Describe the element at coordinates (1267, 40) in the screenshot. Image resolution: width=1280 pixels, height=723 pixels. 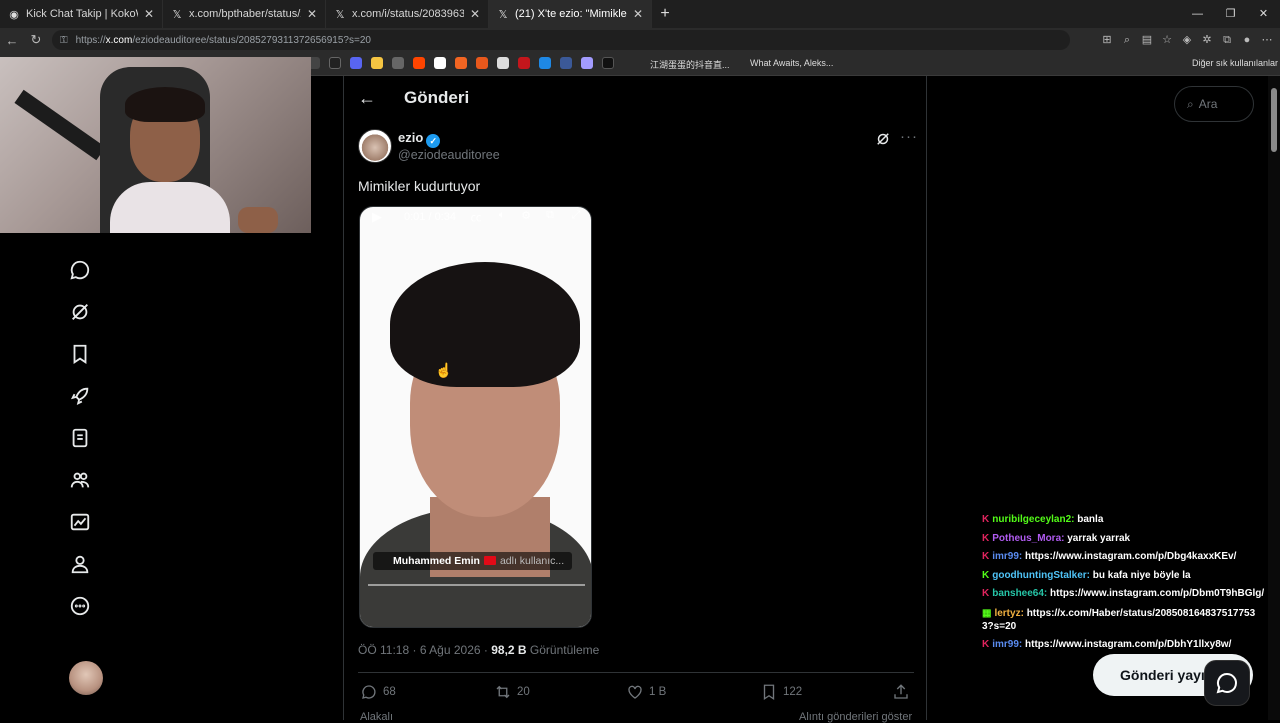
I see `menu-dots-icon: ⋯` at that location.